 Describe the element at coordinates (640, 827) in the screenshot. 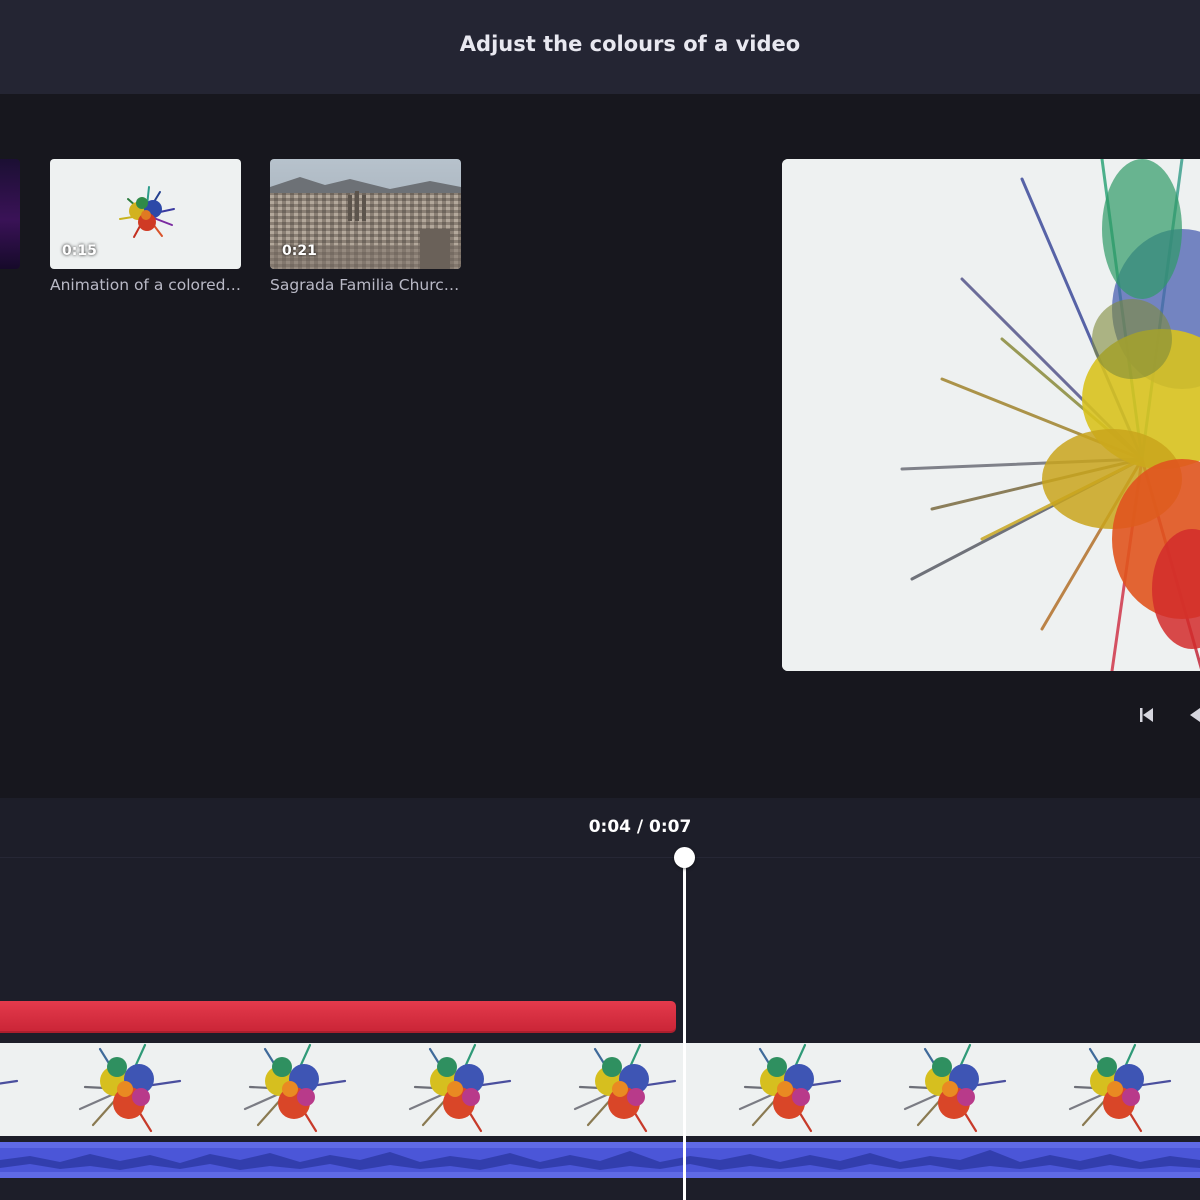

I see `time-readout: 0:04 / 0:07` at that location.